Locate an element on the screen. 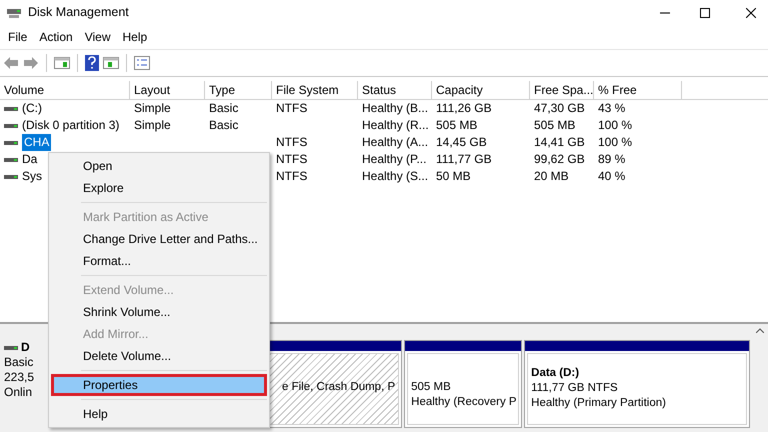  drive-label: (C:) is located at coordinates (32, 108).